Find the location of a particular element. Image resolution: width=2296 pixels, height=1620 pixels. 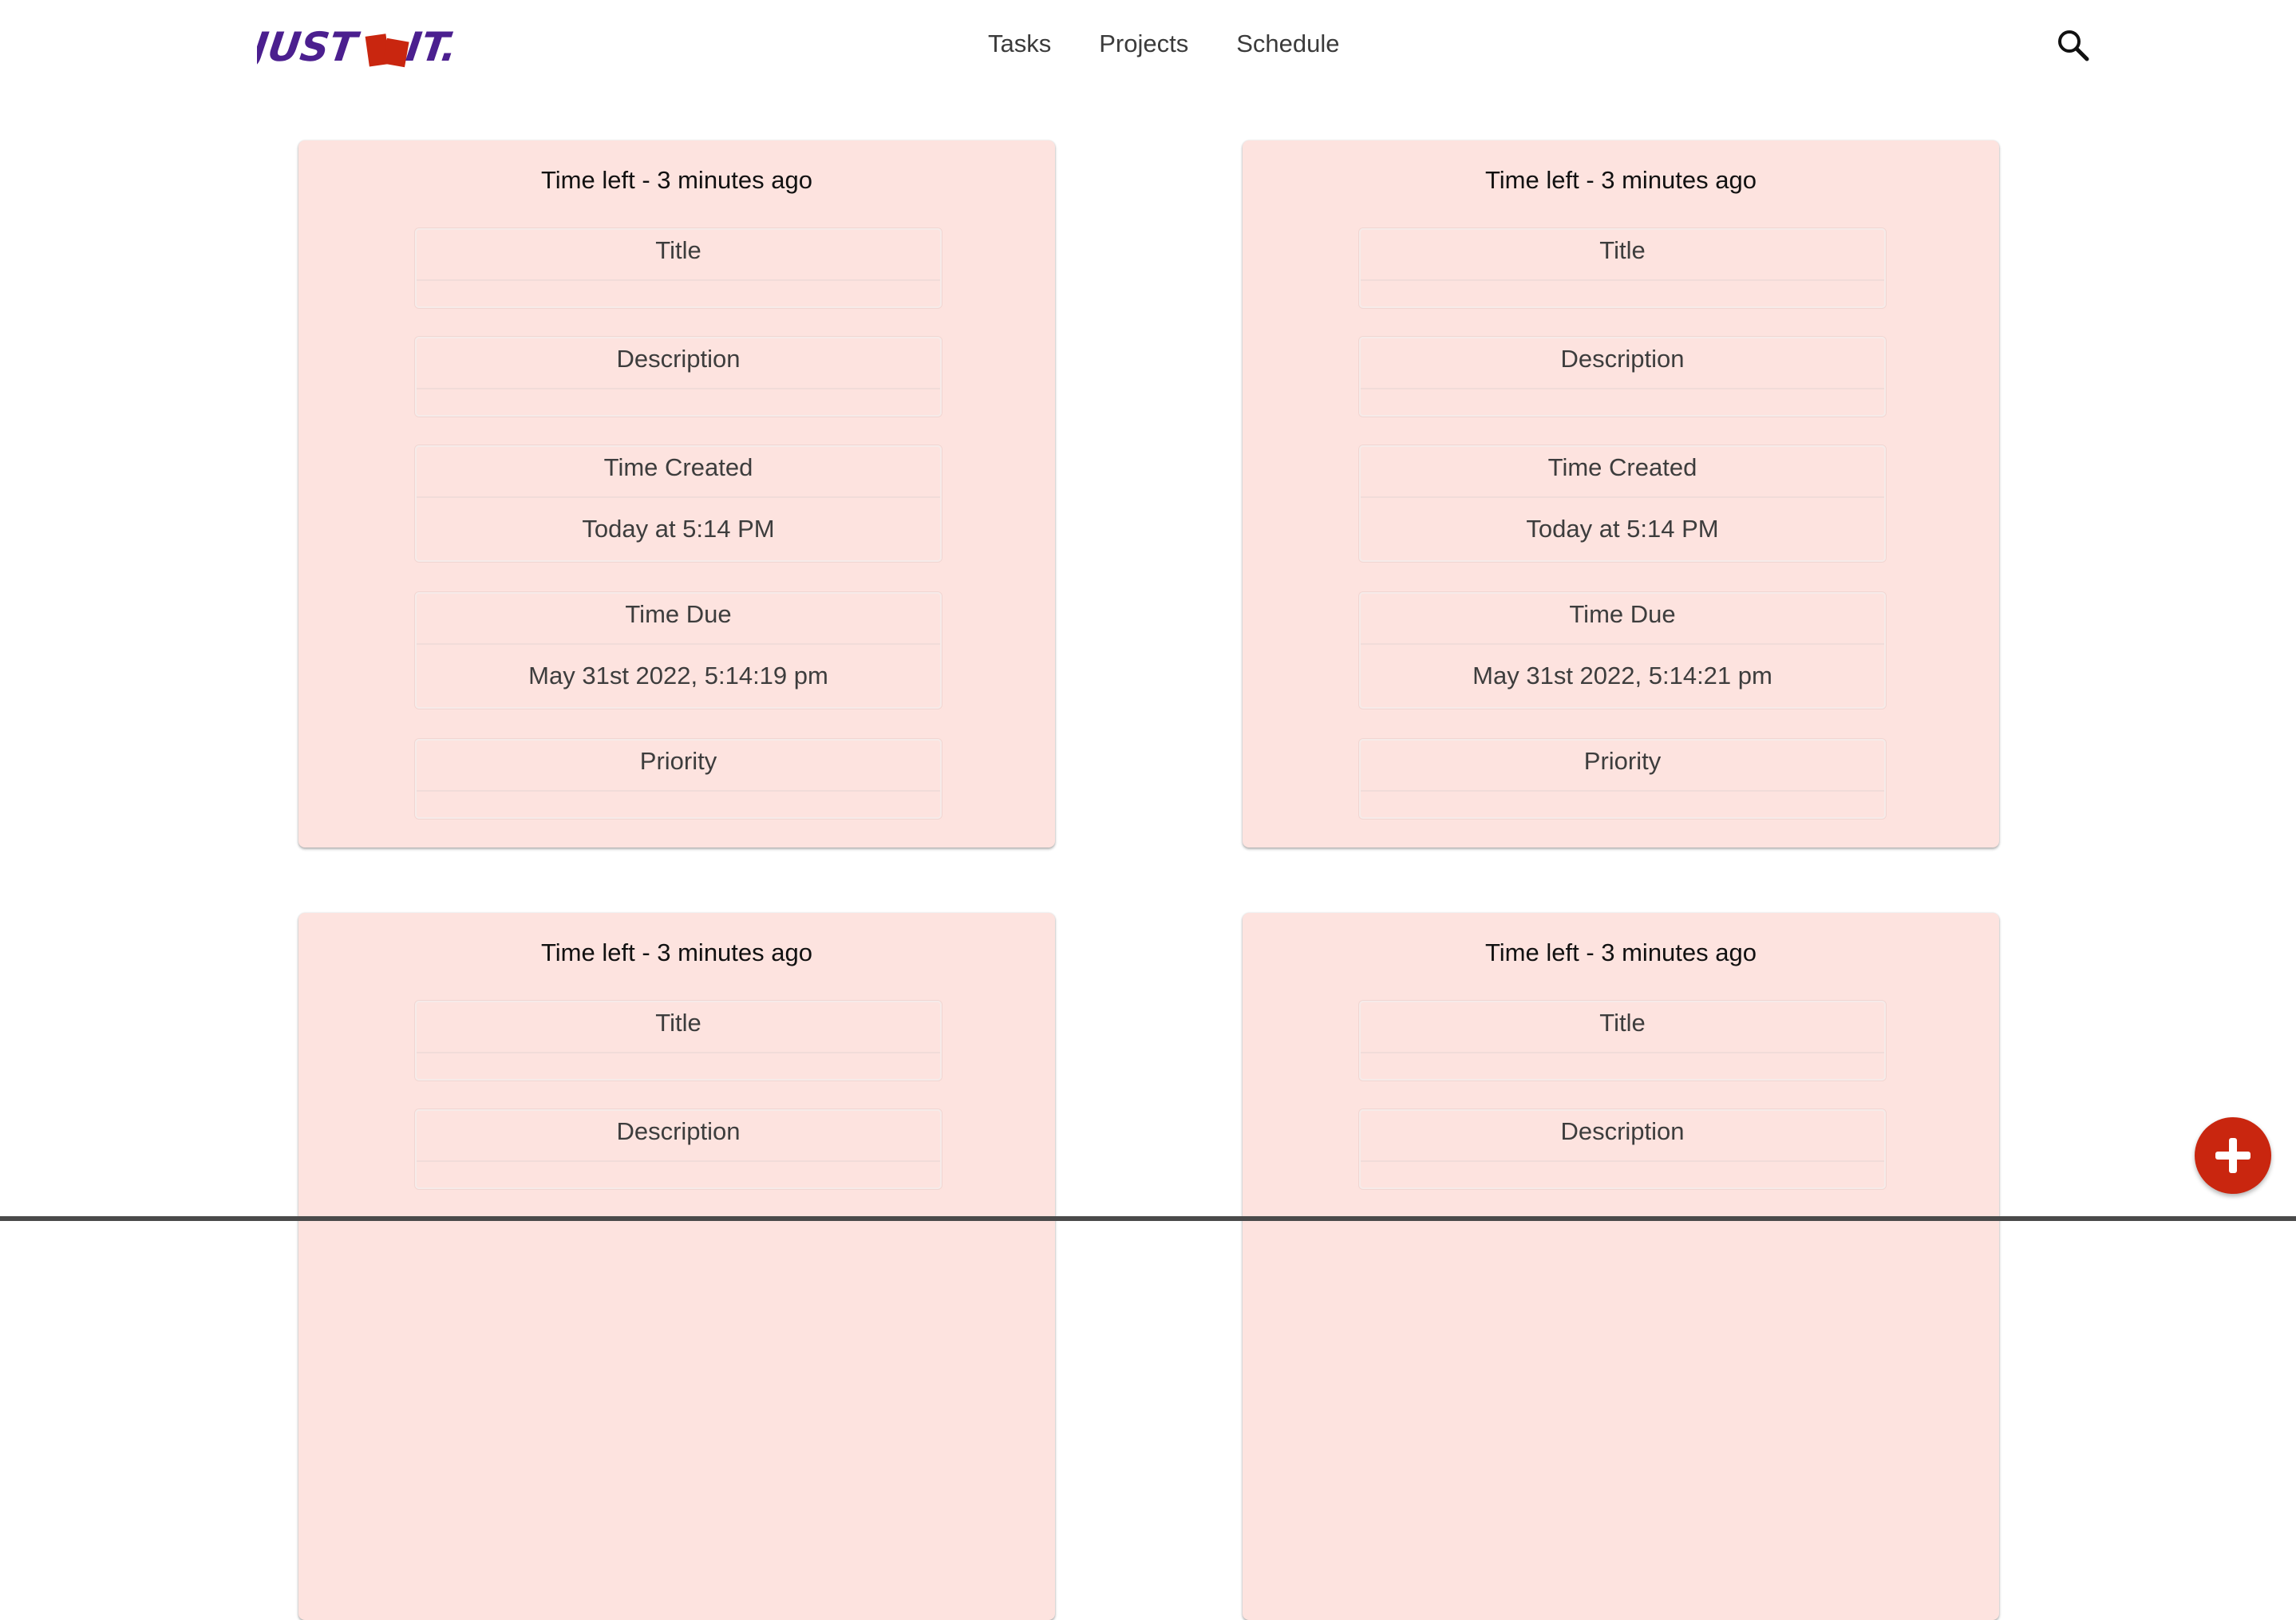

time-due-field: Time Due May 31st 2022, 5:14:21 pm is located at coordinates (1622, 650).